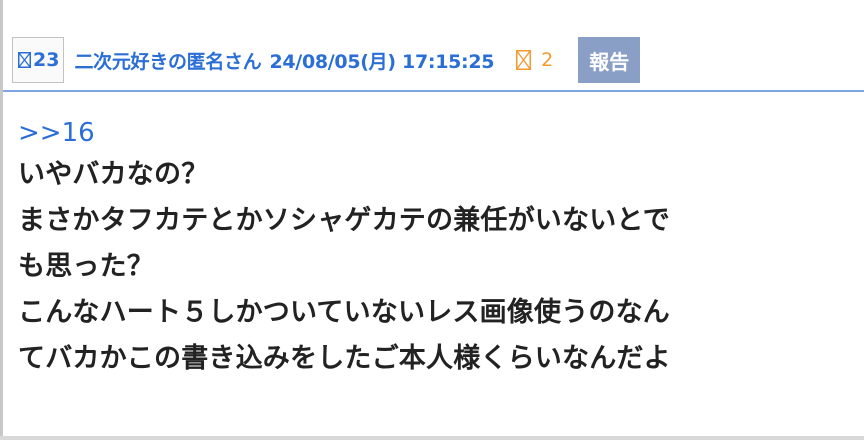 This screenshot has width=864, height=440. What do you see at coordinates (609, 60) in the screenshot?
I see `report-button: 報告` at bounding box center [609, 60].